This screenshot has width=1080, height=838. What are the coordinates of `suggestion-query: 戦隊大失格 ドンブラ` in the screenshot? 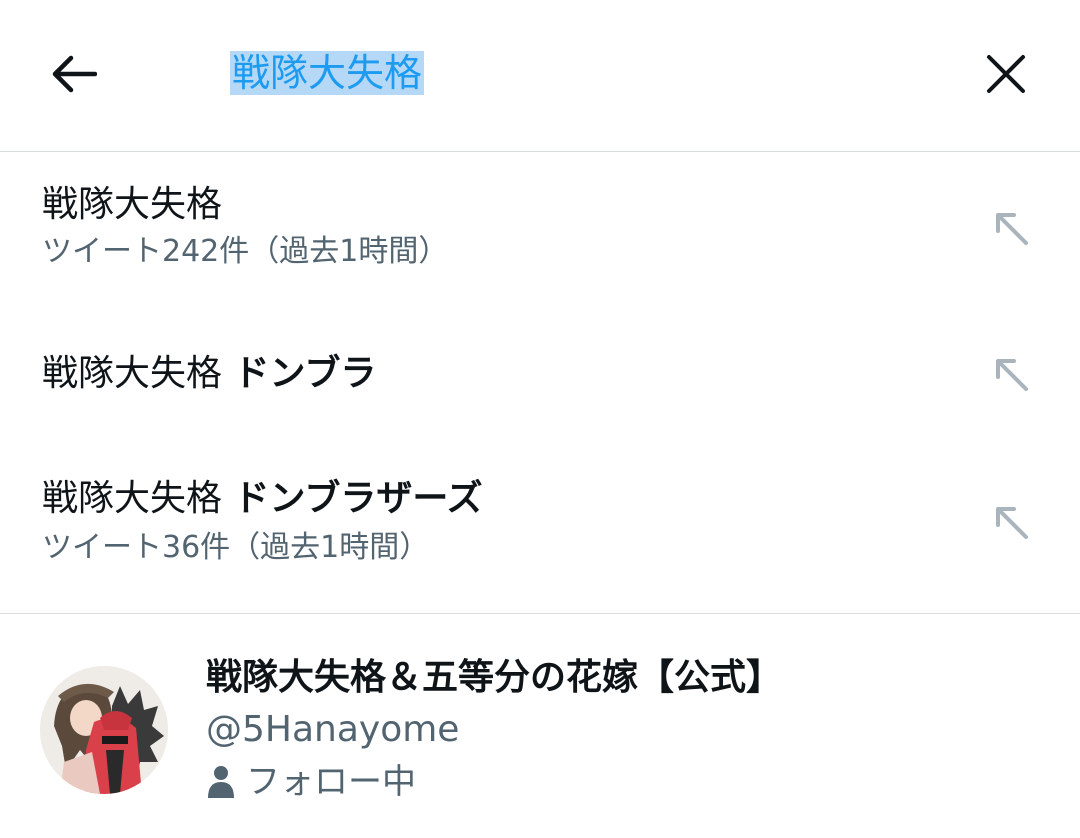 It's located at (209, 374).